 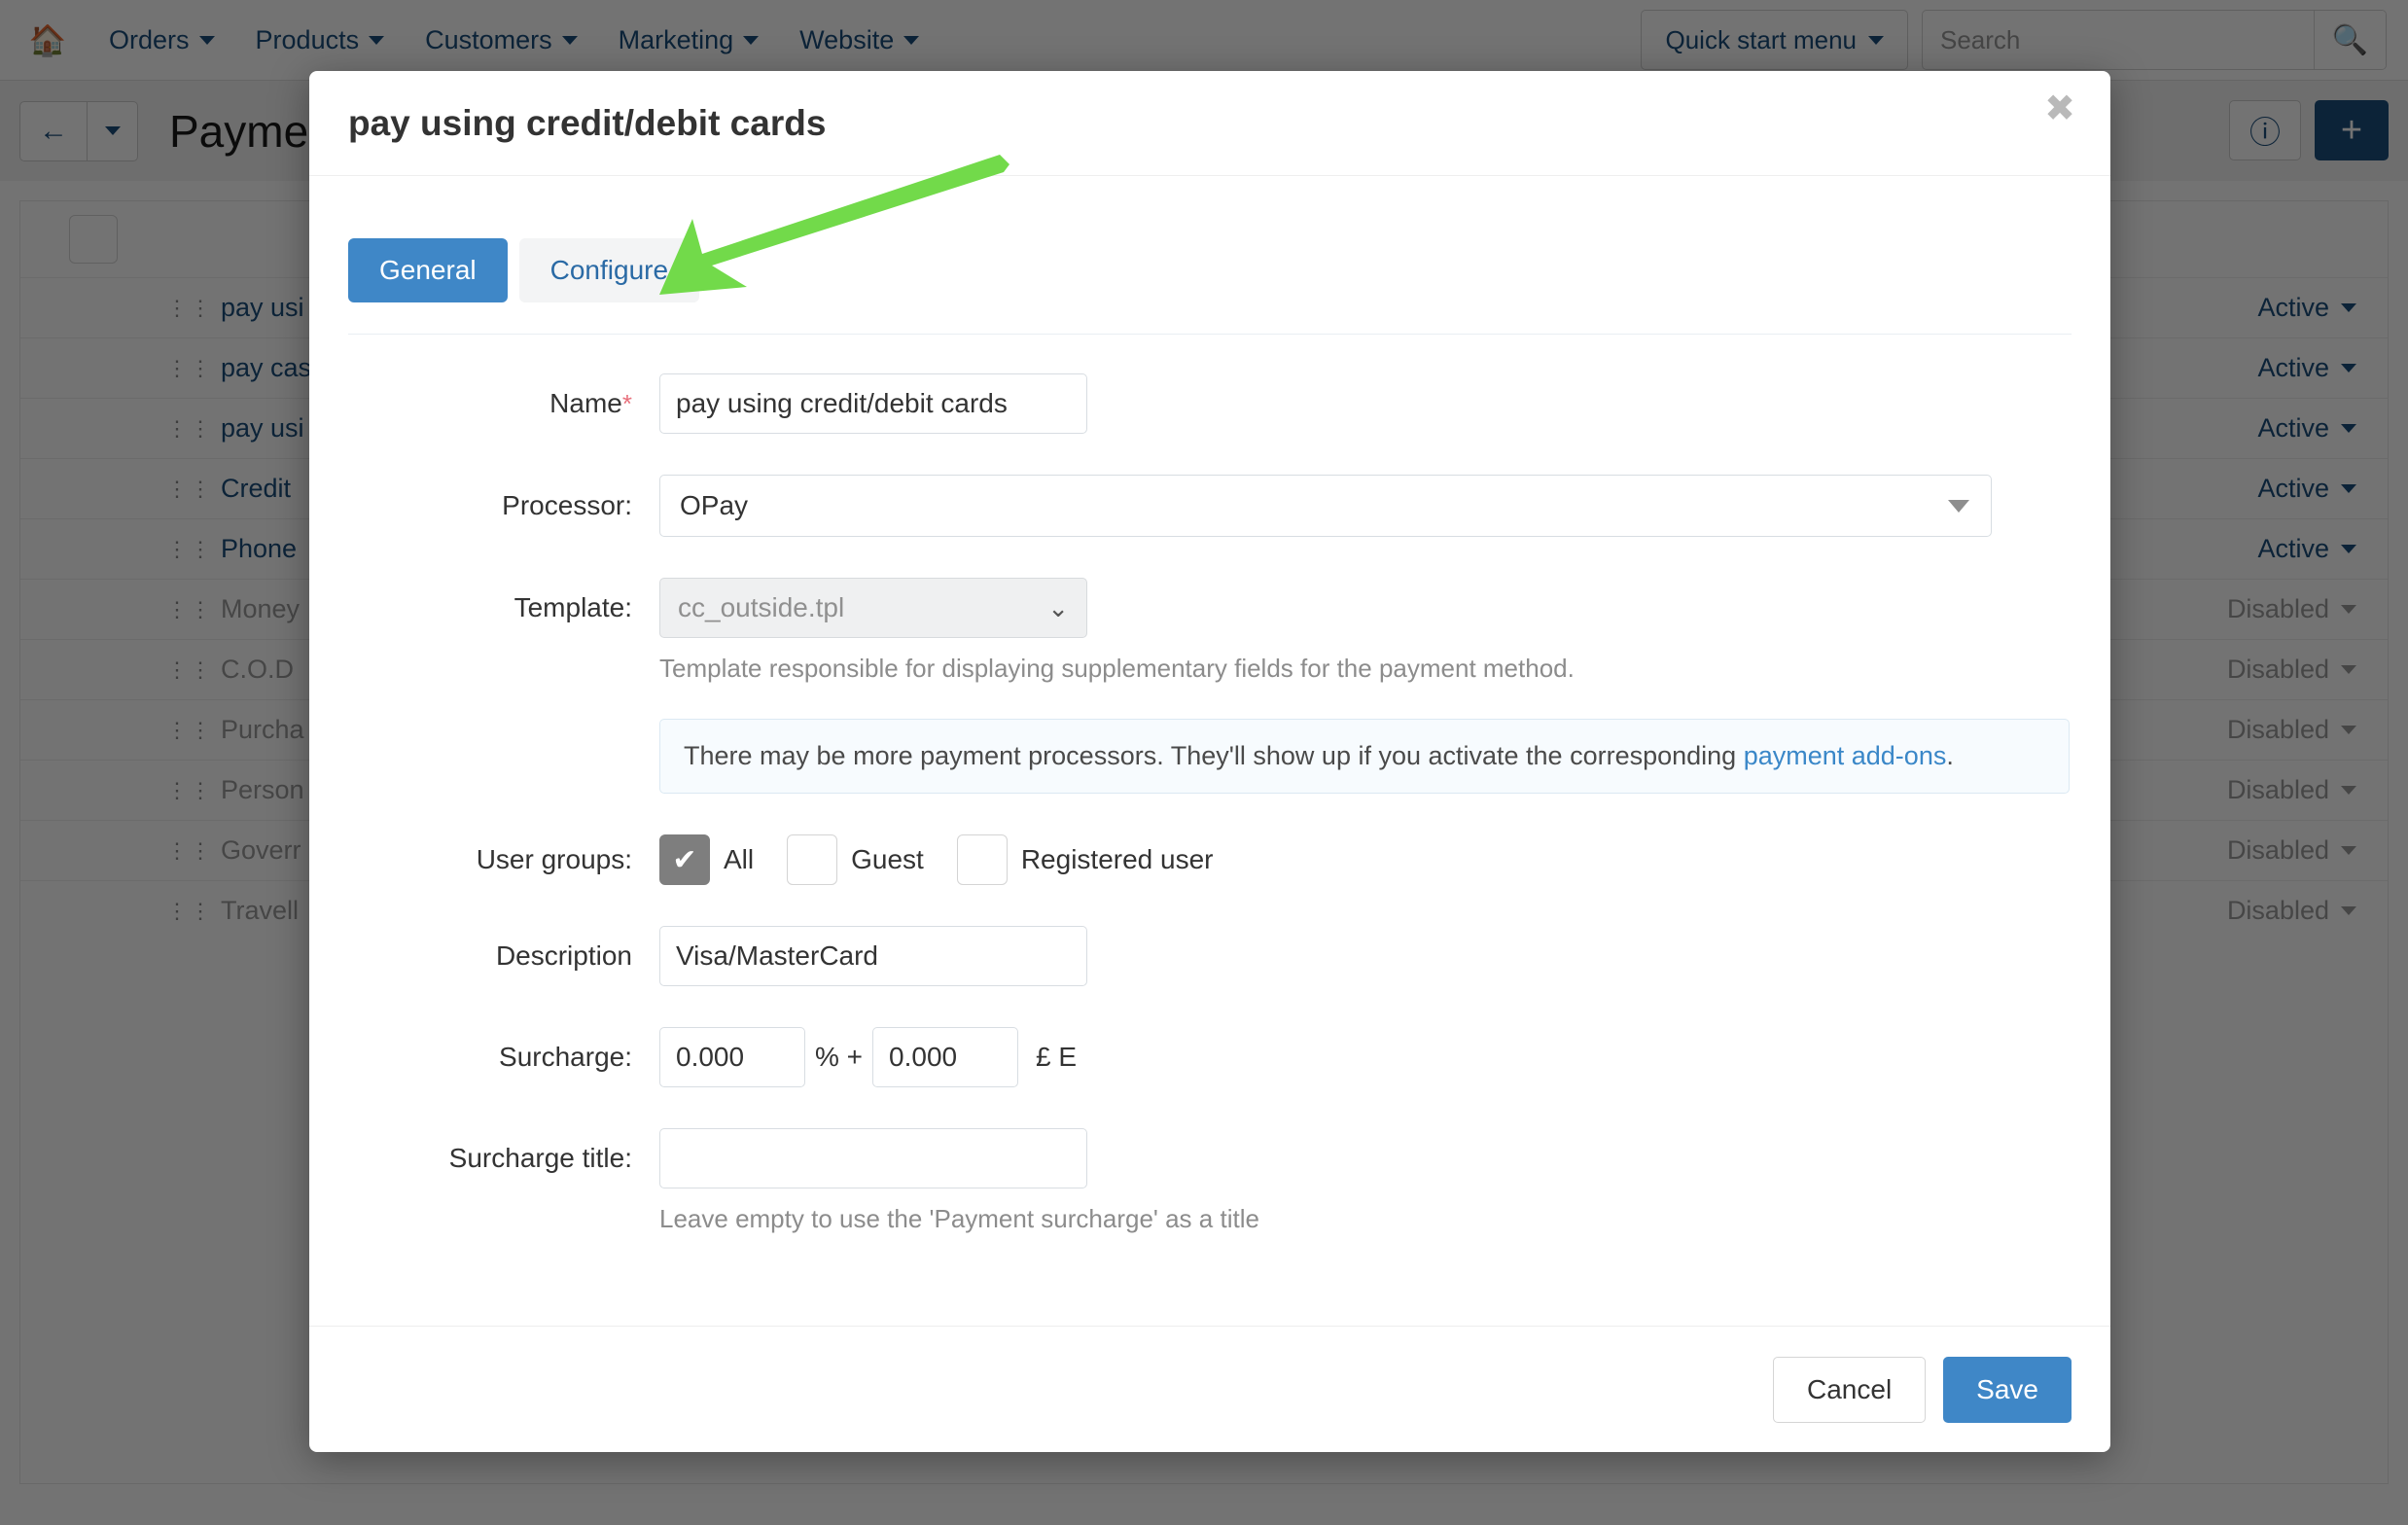 What do you see at coordinates (1325, 506) in the screenshot?
I see `processor-select: OPay` at bounding box center [1325, 506].